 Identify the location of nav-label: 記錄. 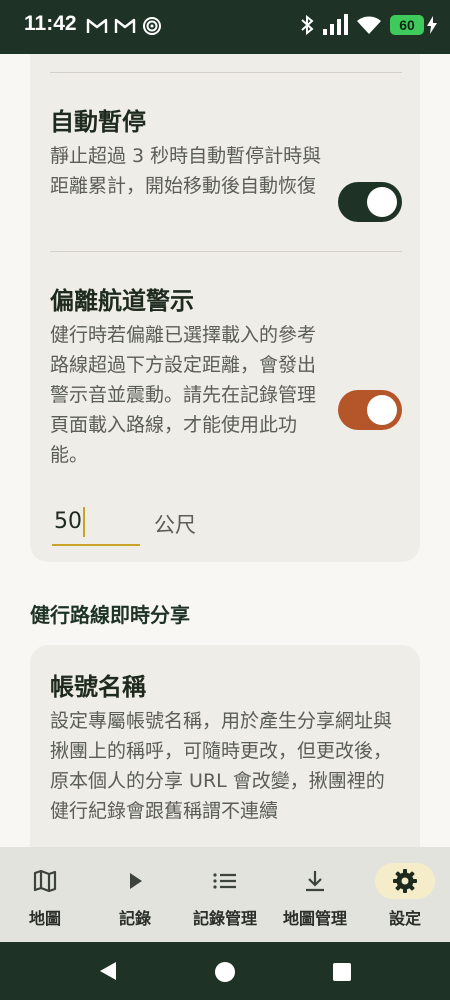
(134, 918).